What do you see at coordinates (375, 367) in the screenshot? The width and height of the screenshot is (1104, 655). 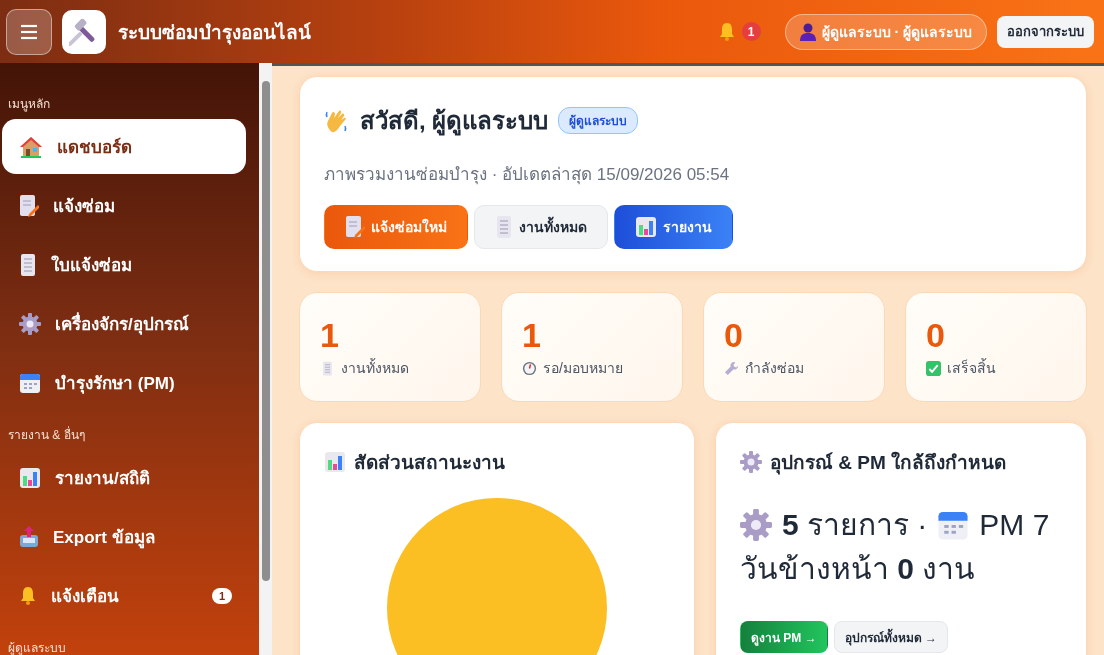 I see `stat-label: งานทั้งหมด` at bounding box center [375, 367].